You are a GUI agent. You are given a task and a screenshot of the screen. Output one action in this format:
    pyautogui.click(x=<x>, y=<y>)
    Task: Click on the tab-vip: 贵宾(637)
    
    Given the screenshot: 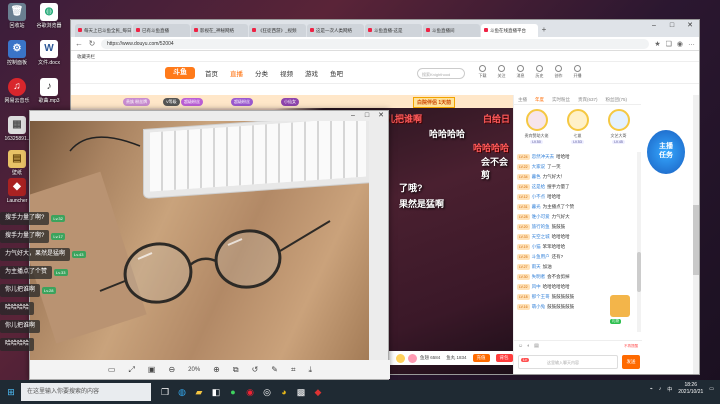 What is the action you would take?
    pyautogui.click(x=588, y=99)
    